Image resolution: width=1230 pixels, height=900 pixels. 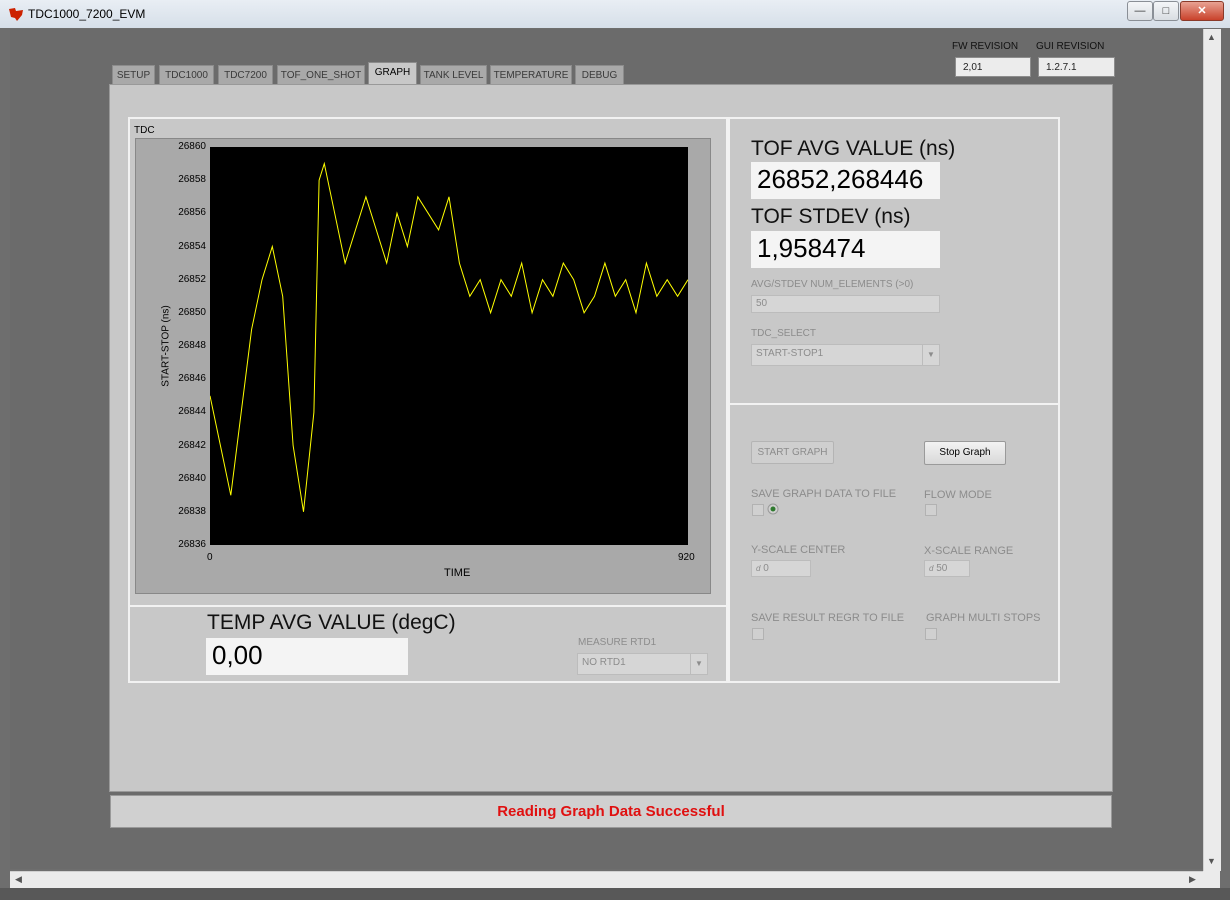 What do you see at coordinates (686, 557) in the screenshot?
I see `x-tick-max: 920` at bounding box center [686, 557].